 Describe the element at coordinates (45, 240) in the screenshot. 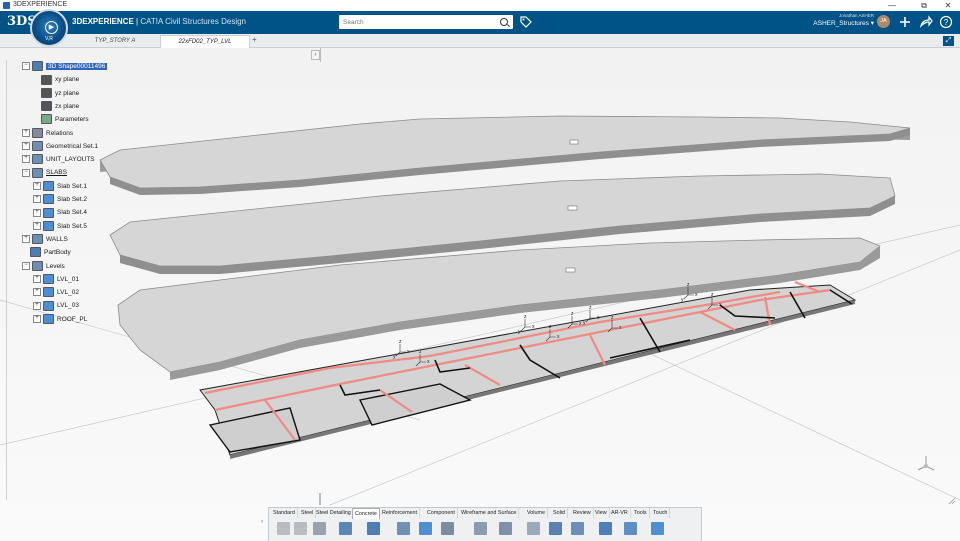

I see `tree-node: + WALLS` at that location.